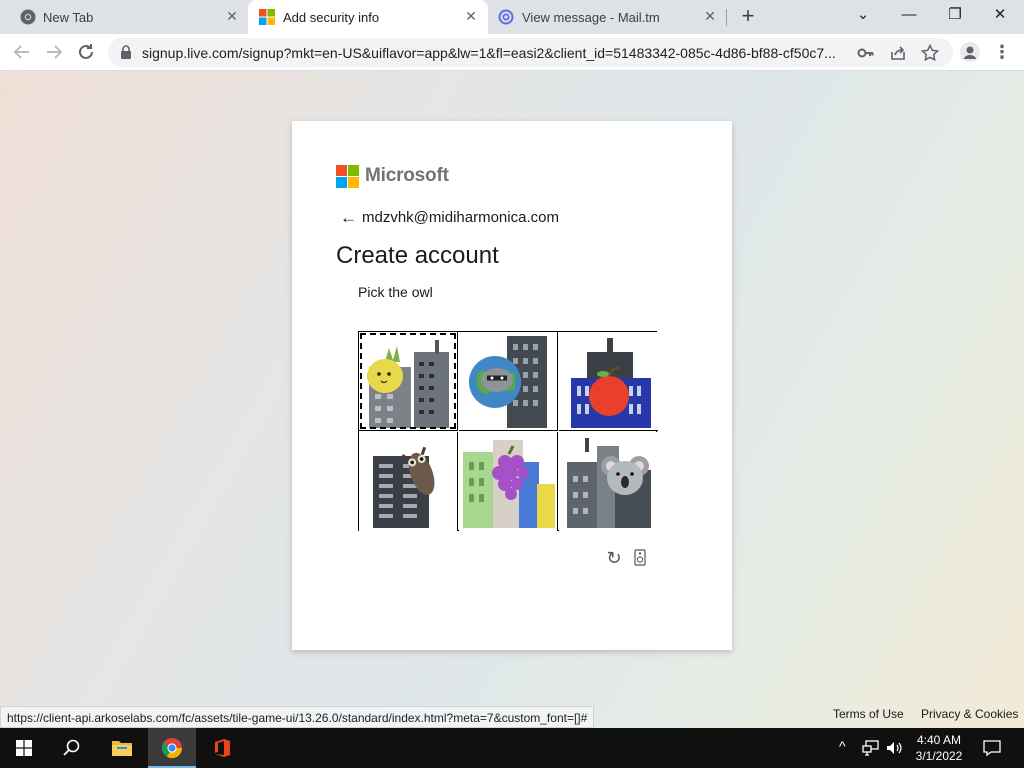 The height and width of the screenshot is (768, 1024). What do you see at coordinates (331, 17) in the screenshot?
I see `tab-title: Add security info` at bounding box center [331, 17].